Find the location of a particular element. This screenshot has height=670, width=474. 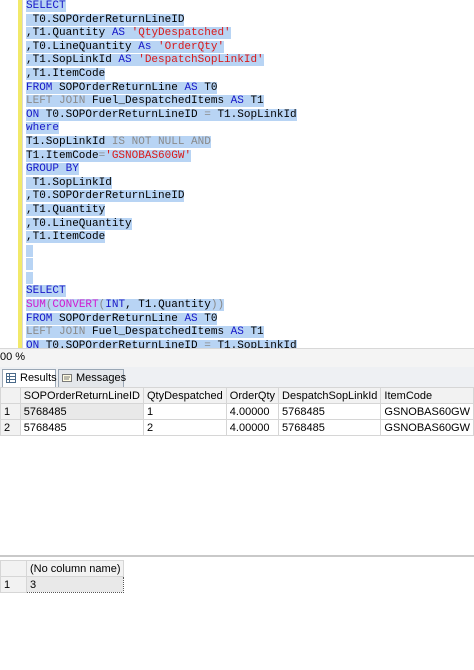

code-token: = is located at coordinates (207, 114).